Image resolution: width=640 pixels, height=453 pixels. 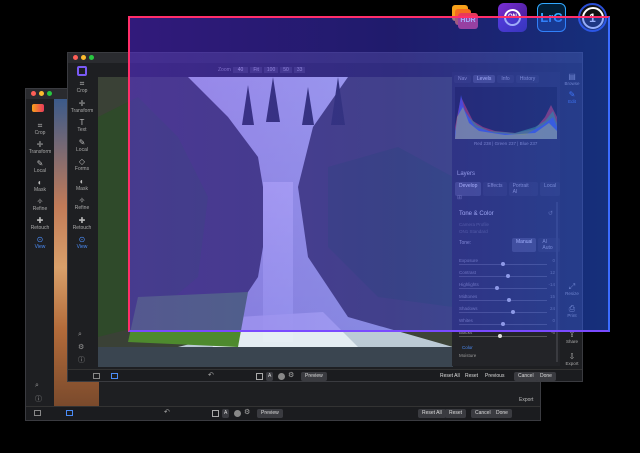 What do you see at coordinates (572, 289) in the screenshot?
I see `module-resize: ⤢ Resize` at bounding box center [572, 289].